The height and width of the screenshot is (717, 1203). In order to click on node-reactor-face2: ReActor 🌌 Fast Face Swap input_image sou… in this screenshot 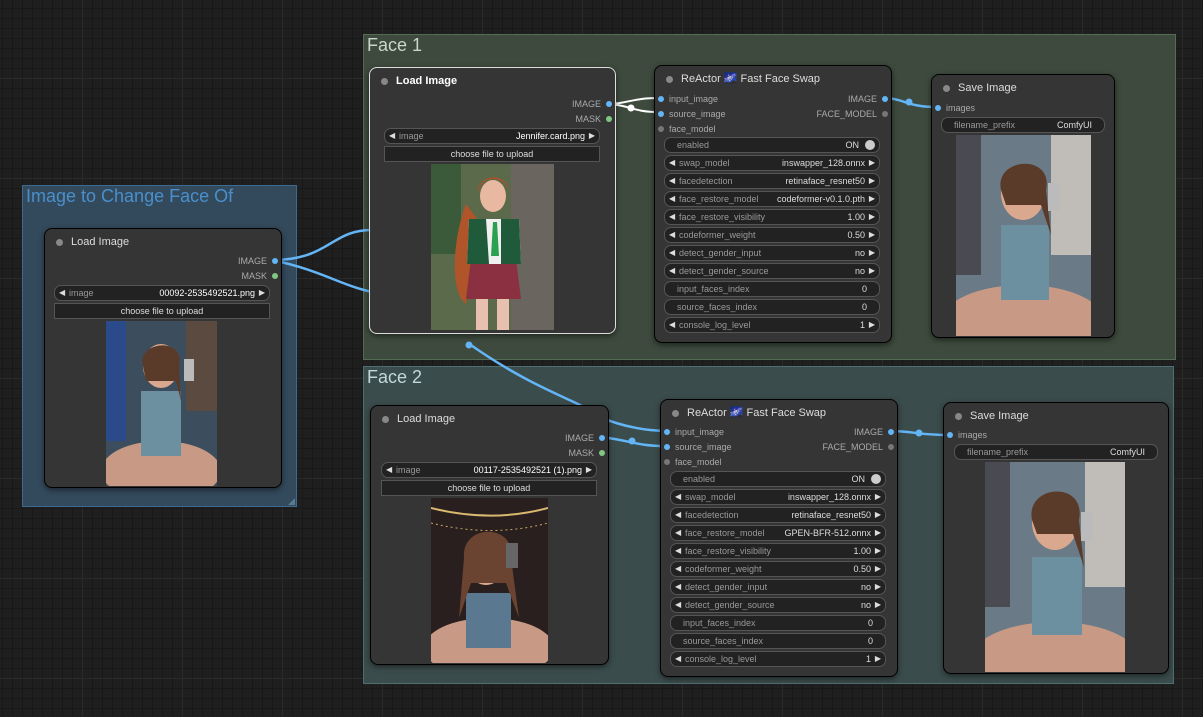, I will do `click(779, 538)`.